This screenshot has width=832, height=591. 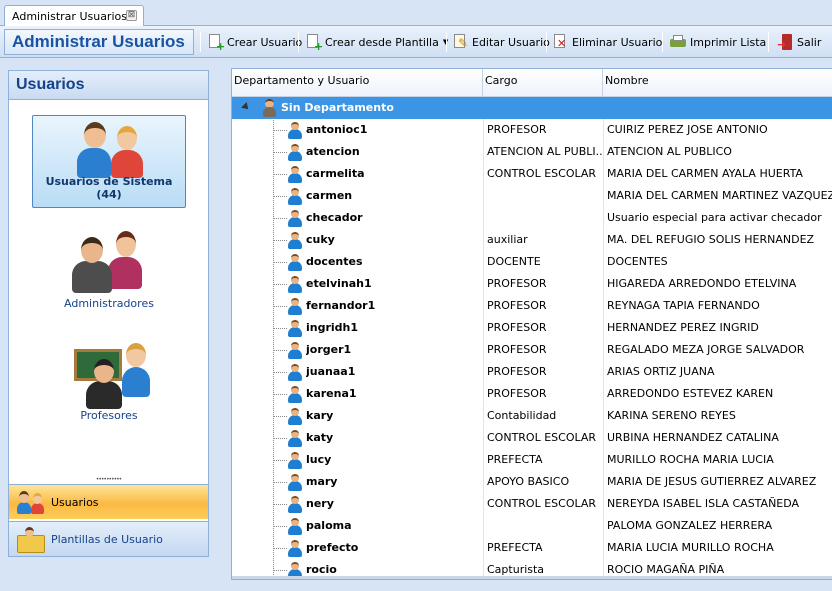 I want to click on nombre-cell: MARIA LUCIA MURILLO ROCHA, so click(x=690, y=547).